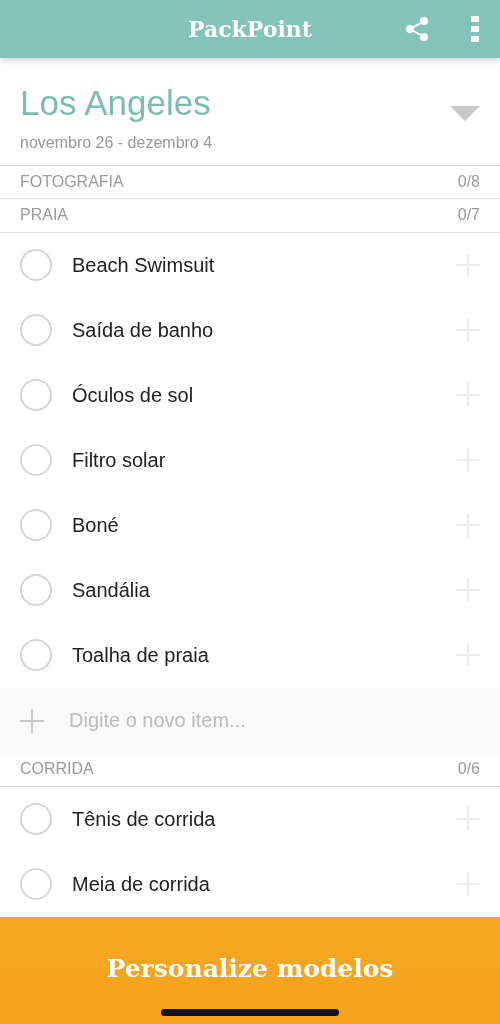 This screenshot has width=500, height=1024. What do you see at coordinates (133, 395) in the screenshot?
I see `item-label: Óculos de sol` at bounding box center [133, 395].